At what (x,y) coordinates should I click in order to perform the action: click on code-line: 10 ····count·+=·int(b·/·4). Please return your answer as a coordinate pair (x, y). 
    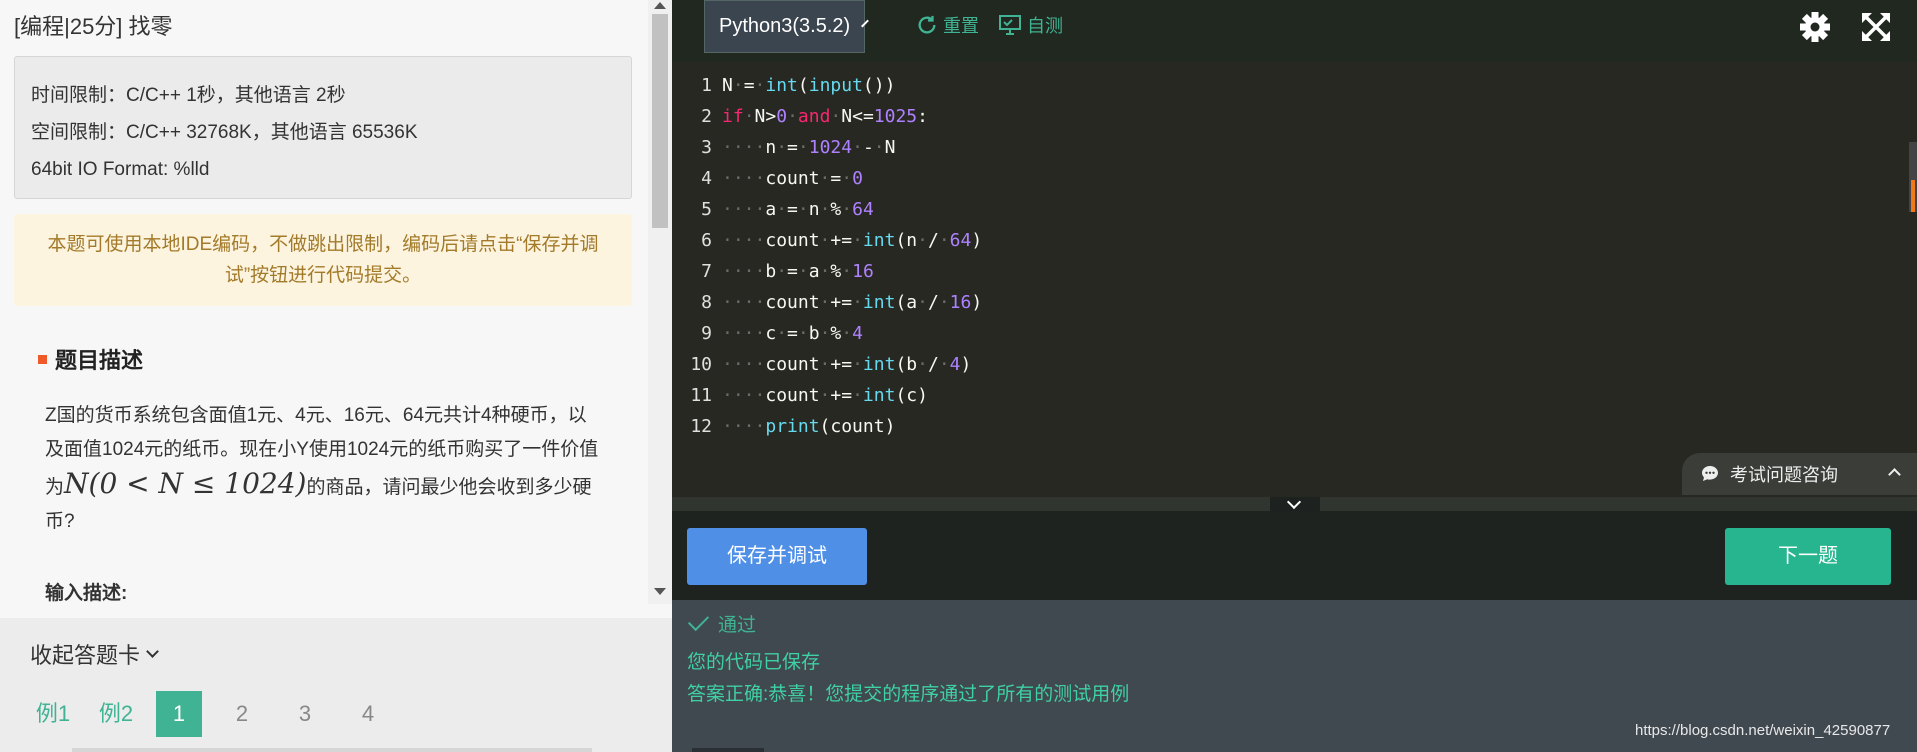
    Looking at the image, I should click on (827, 364).